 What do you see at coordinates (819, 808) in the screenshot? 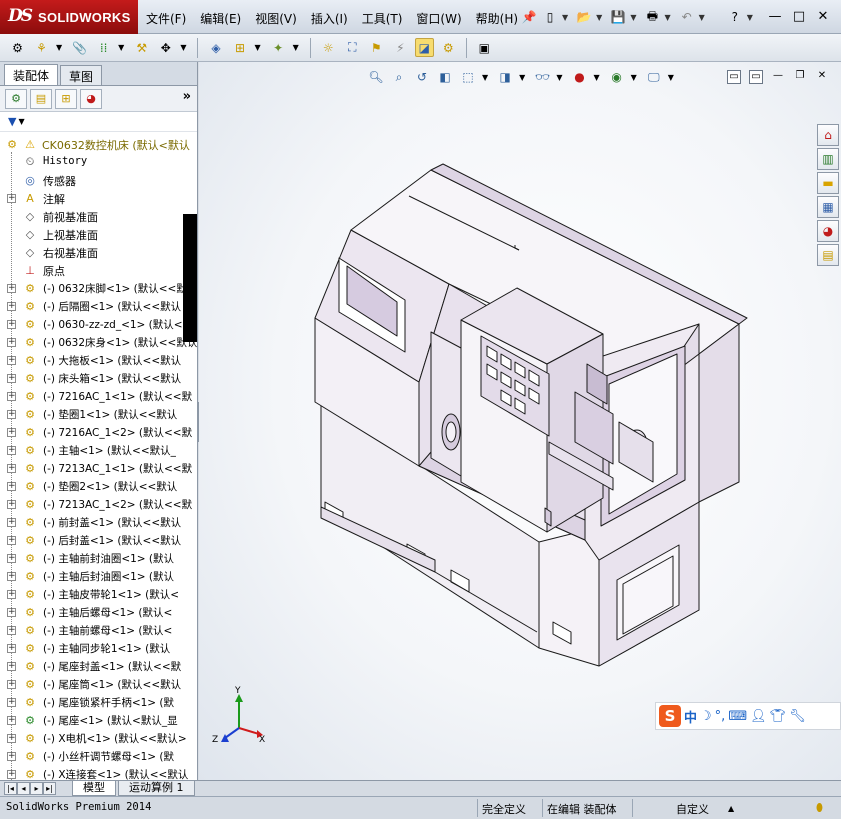
I see `rebuild-status-icon: ⬮` at bounding box center [819, 808].